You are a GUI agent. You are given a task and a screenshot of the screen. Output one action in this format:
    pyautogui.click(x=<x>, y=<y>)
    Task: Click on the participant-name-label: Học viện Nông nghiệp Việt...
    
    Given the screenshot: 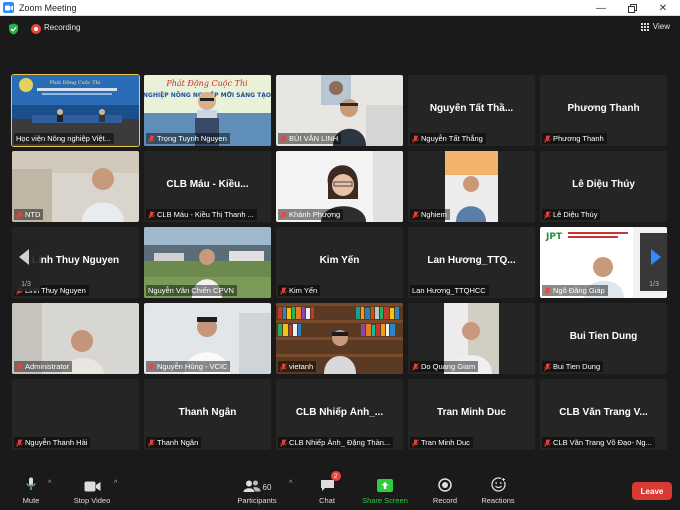 What is the action you would take?
    pyautogui.click(x=64, y=138)
    